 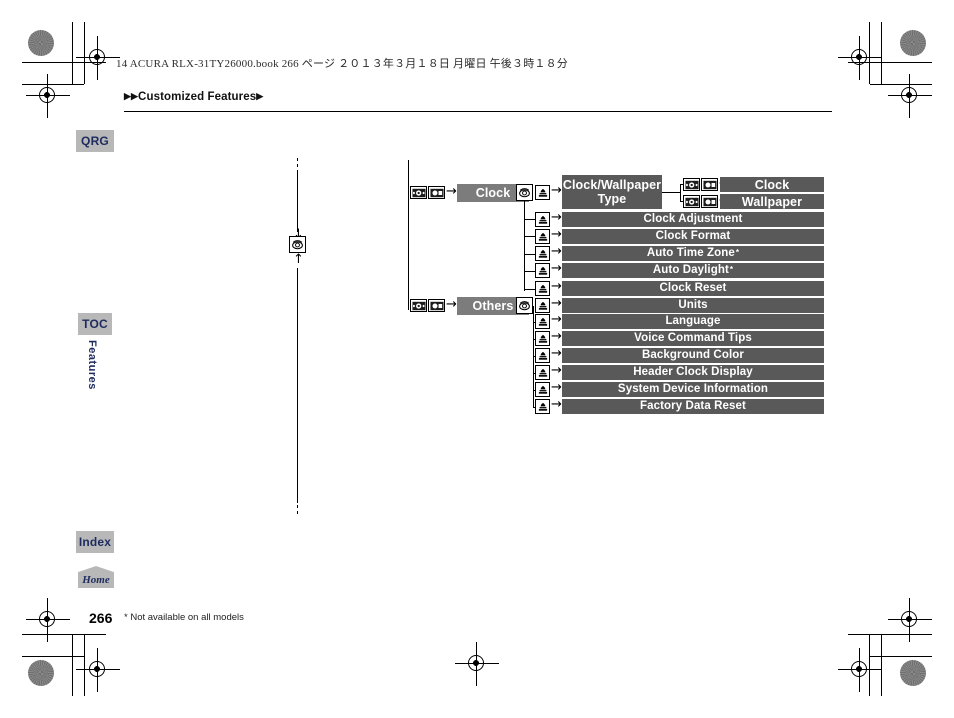 I want to click on menu-item-clock-wallpaper-type-wallpaper: Wallpaper, so click(x=772, y=201).